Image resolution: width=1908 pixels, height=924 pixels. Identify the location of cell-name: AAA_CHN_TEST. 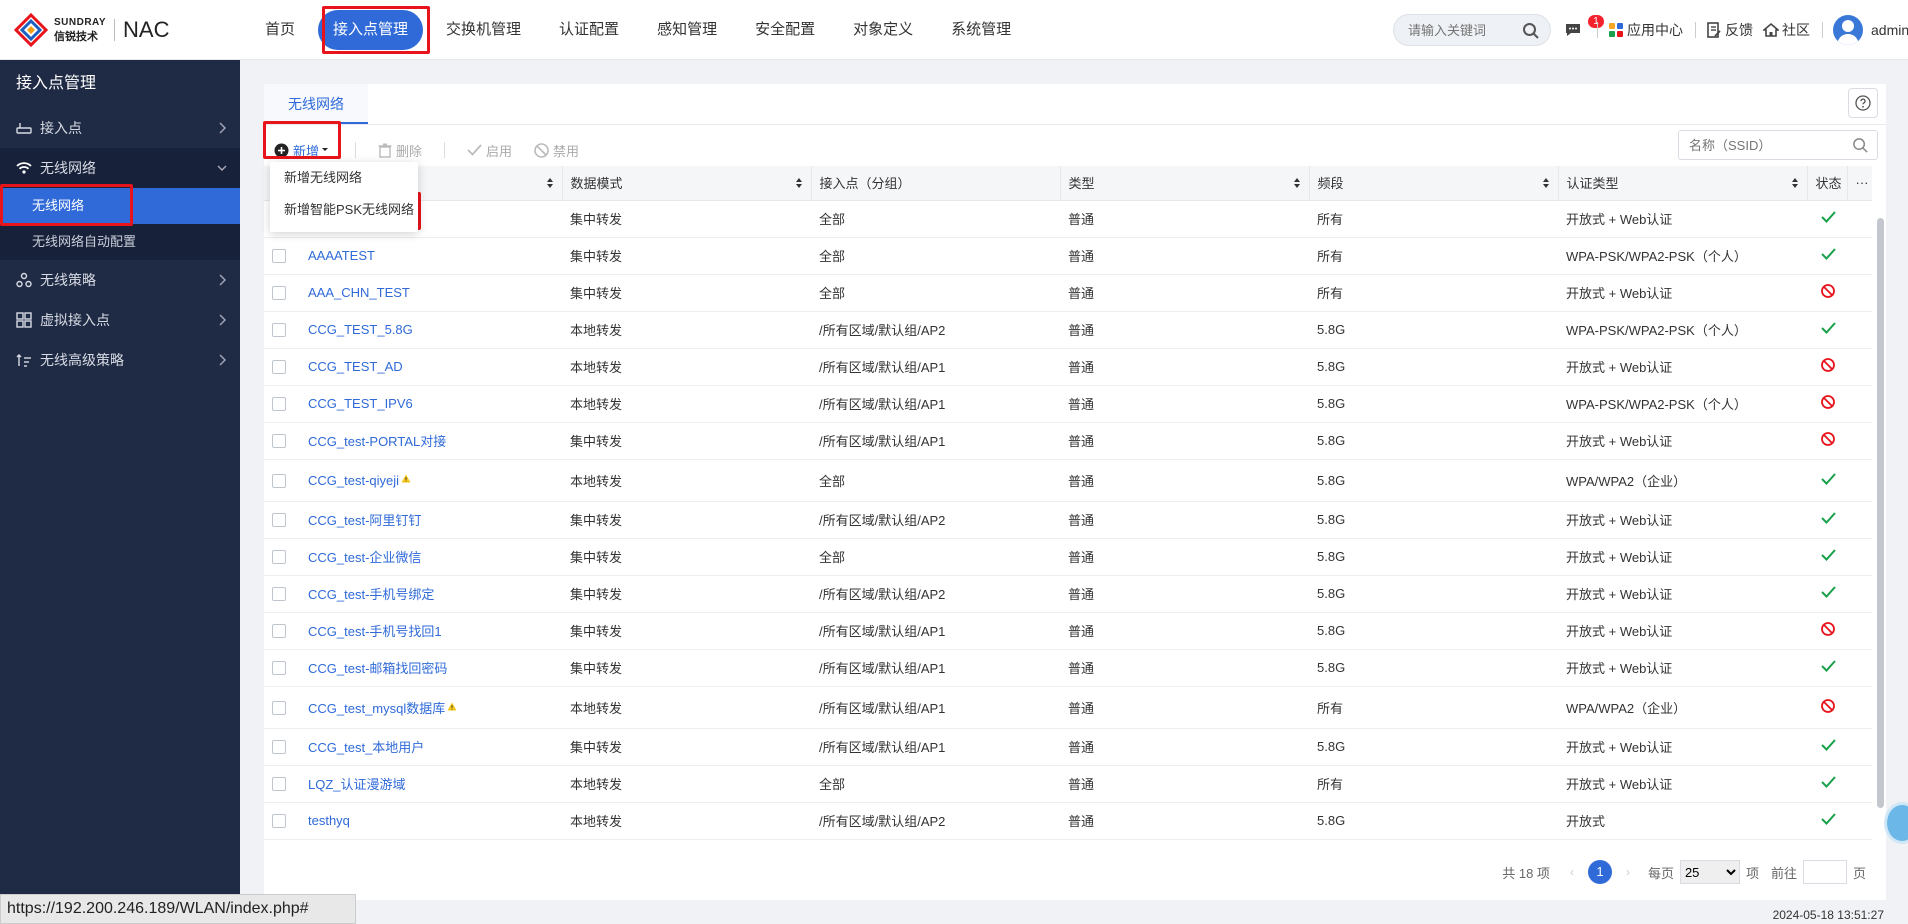
(431, 293).